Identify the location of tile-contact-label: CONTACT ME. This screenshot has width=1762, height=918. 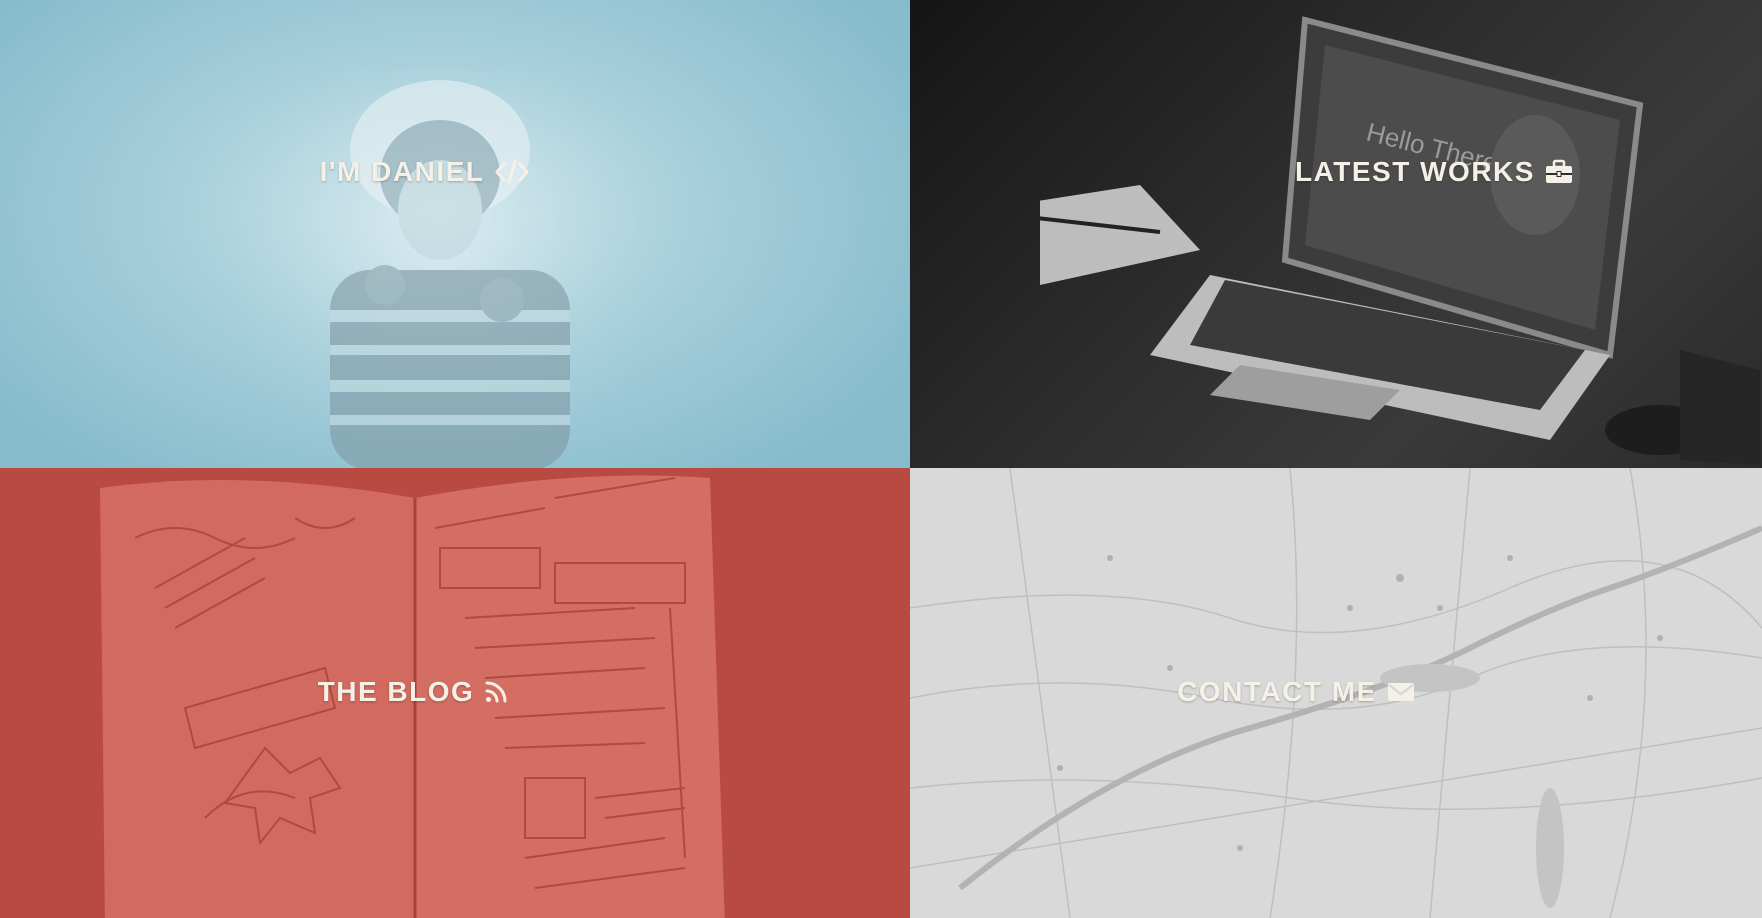
(1296, 692).